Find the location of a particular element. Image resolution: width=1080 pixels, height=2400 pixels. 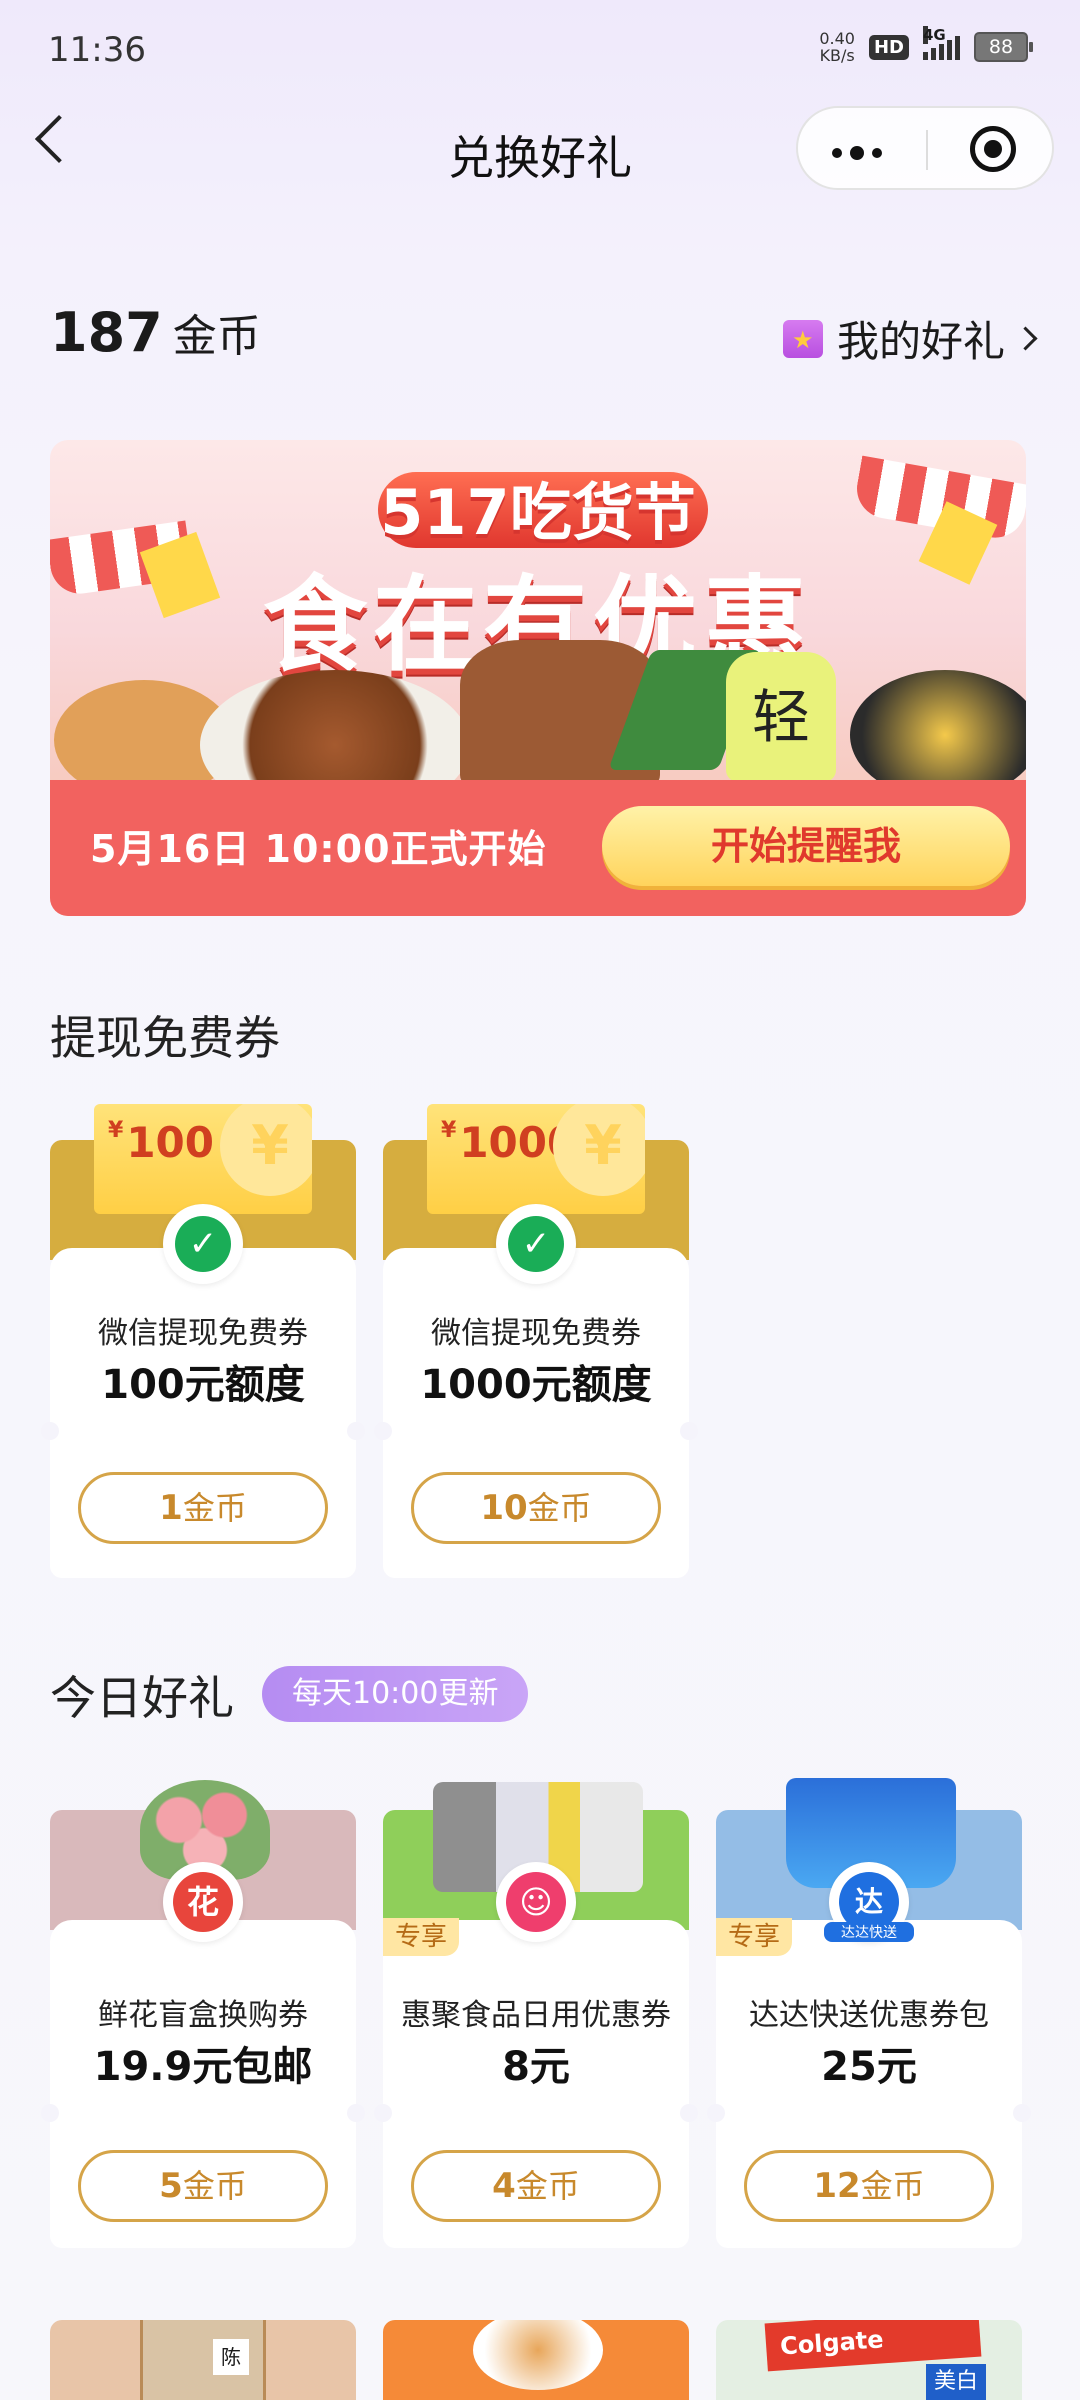

withdraw-section-title: 提现免费券 is located at coordinates (165, 1038).